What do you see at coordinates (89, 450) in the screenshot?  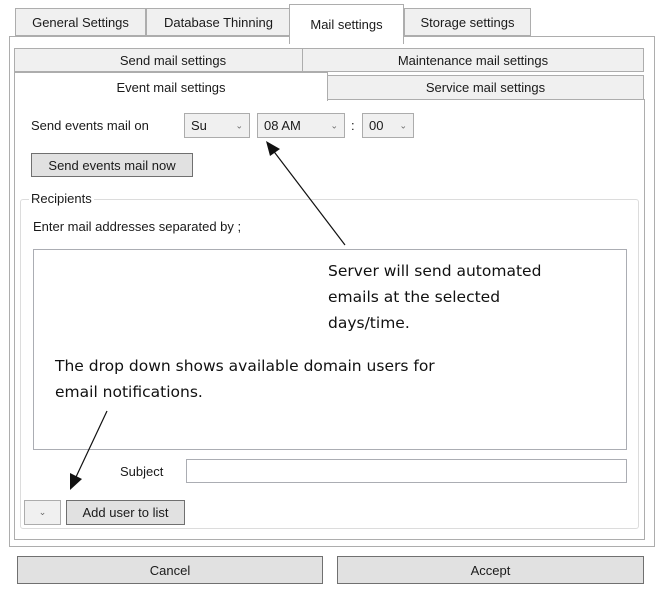 I see `arrow-to-users-dropdown` at bounding box center [89, 450].